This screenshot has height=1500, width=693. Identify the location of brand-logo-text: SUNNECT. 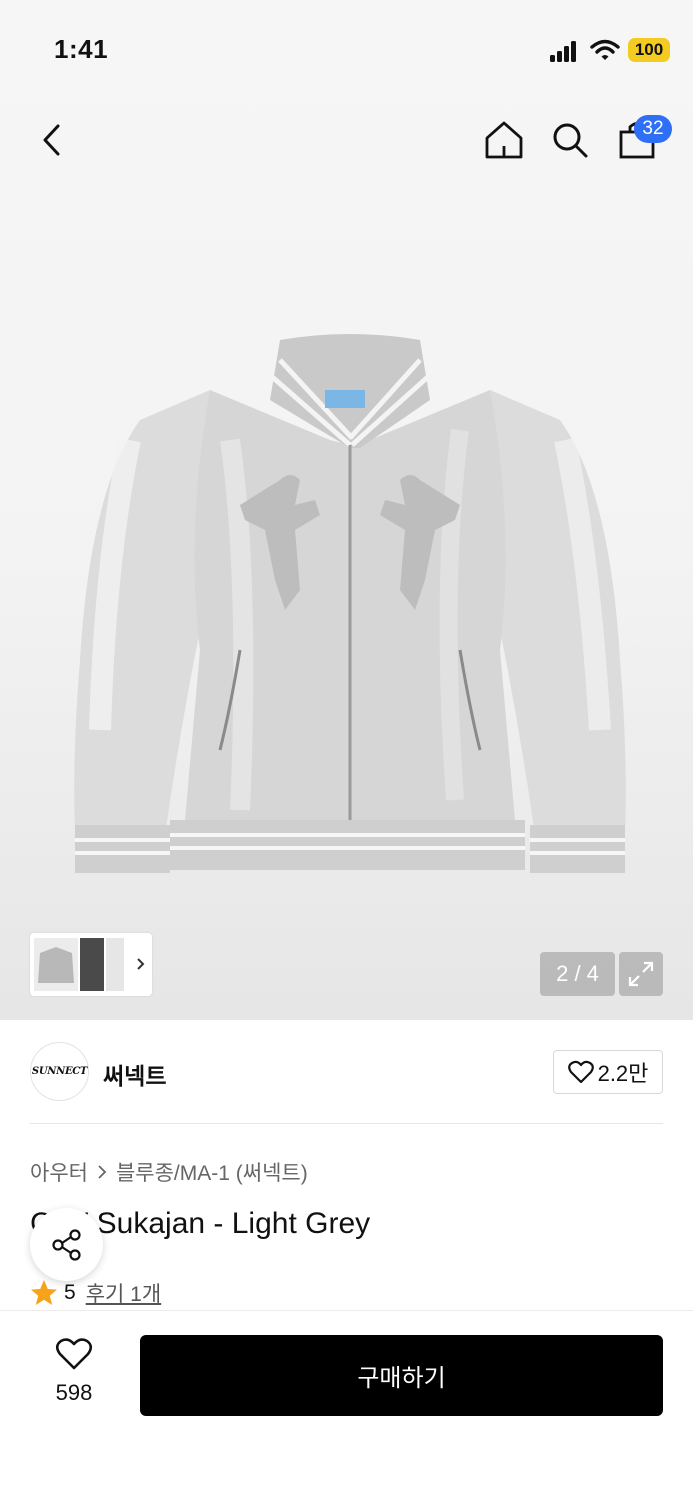
(59, 1071).